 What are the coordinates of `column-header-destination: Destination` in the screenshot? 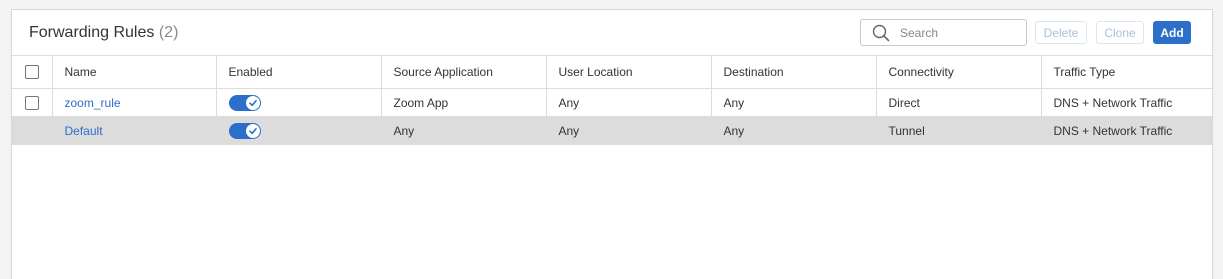 It's located at (794, 72).